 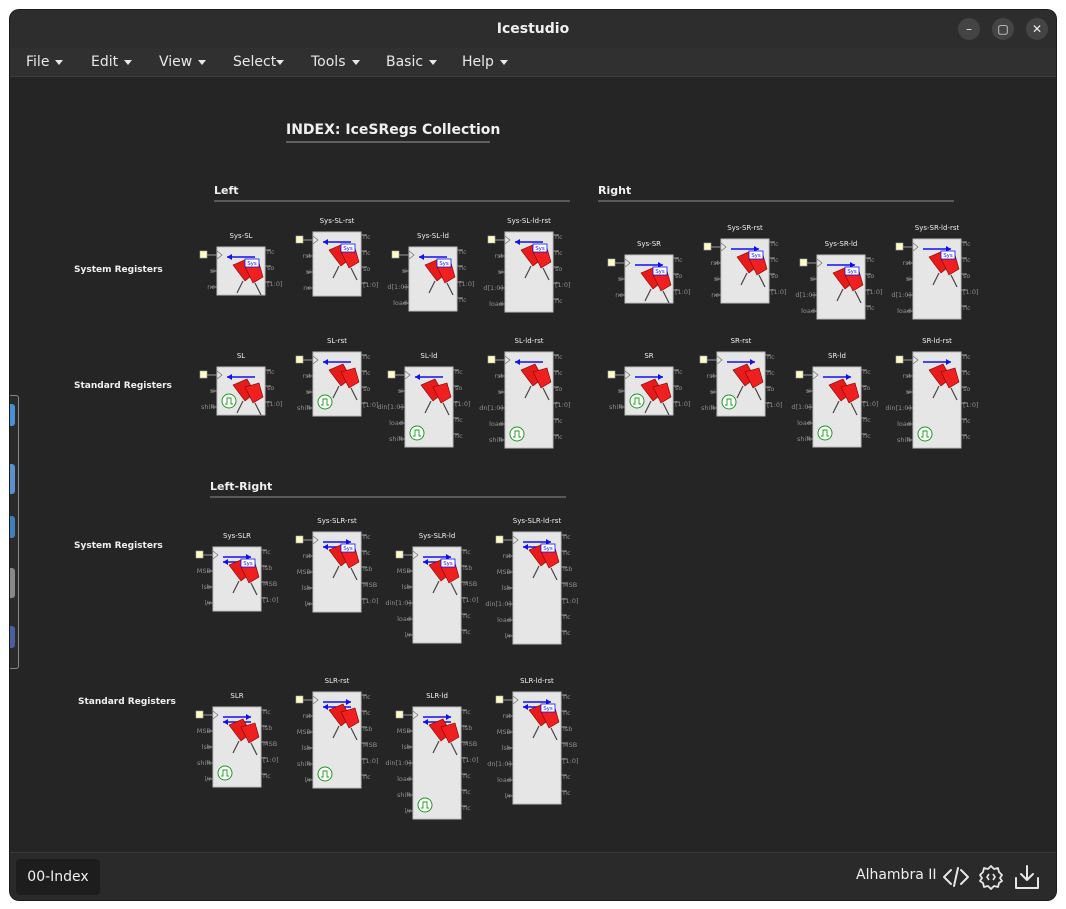 I want to click on output-port-label: lsb, so click(x=267, y=568).